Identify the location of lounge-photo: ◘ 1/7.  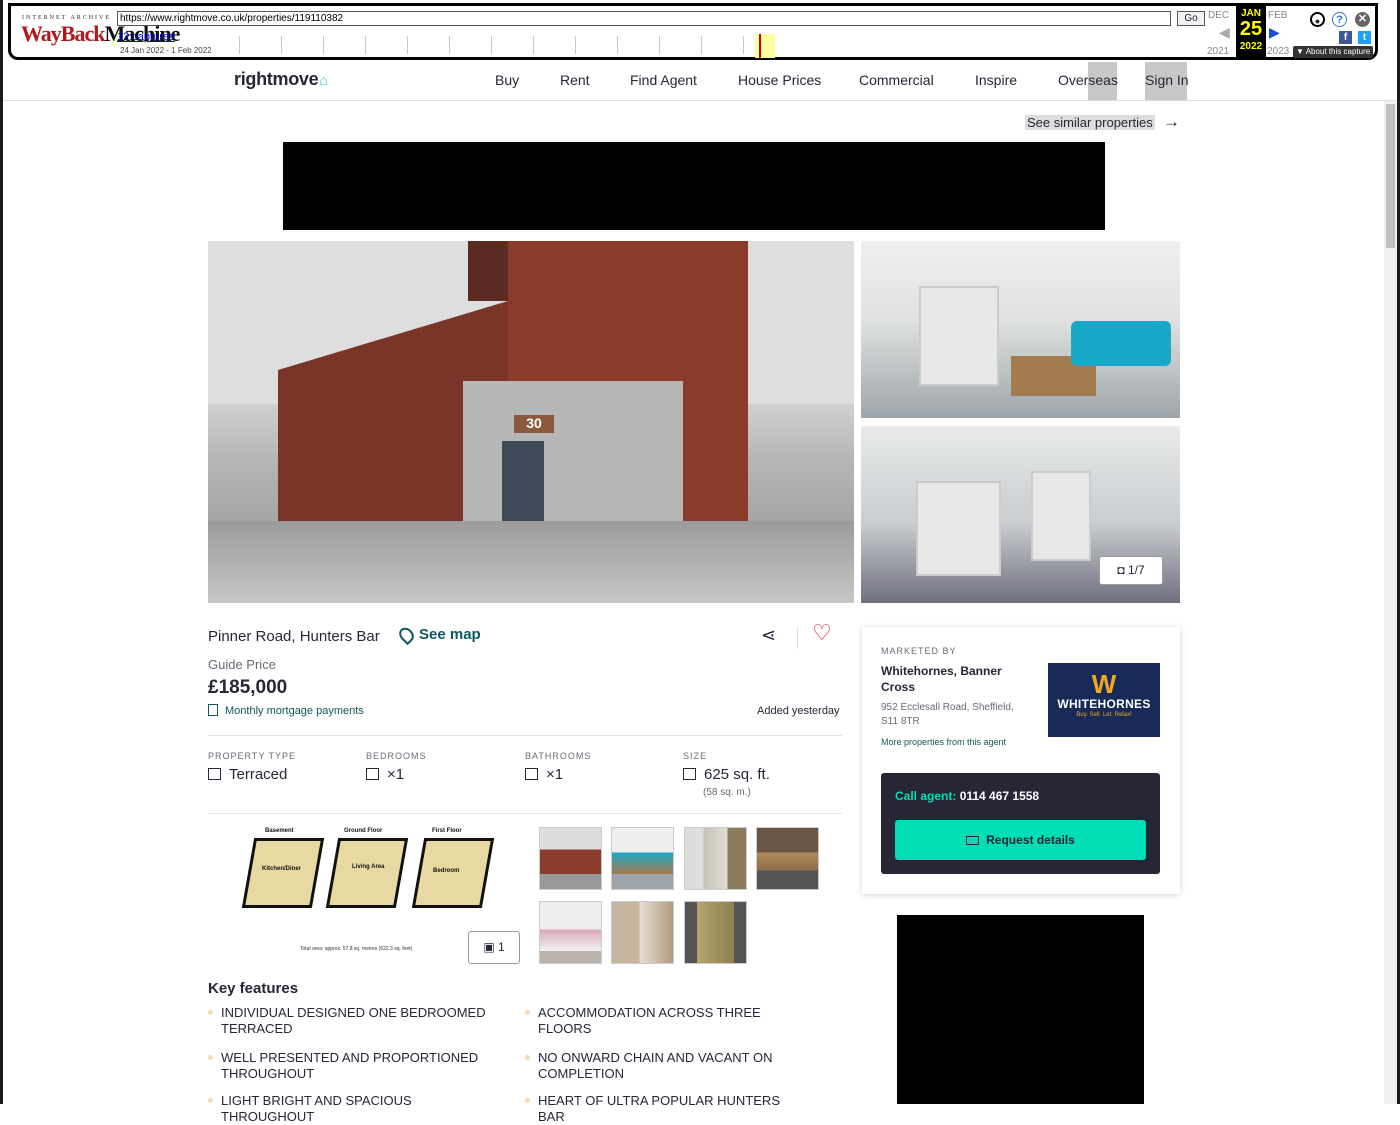
(1020, 514).